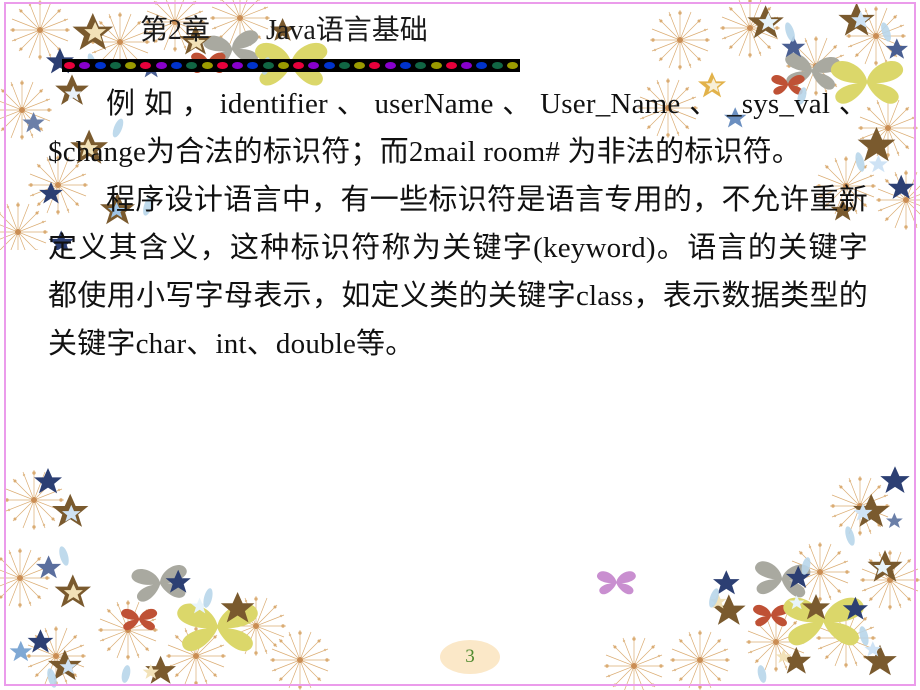 The height and width of the screenshot is (690, 920). Describe the element at coordinates (160, 583) in the screenshot. I see `butterfly-grey-bottom-left` at that location.